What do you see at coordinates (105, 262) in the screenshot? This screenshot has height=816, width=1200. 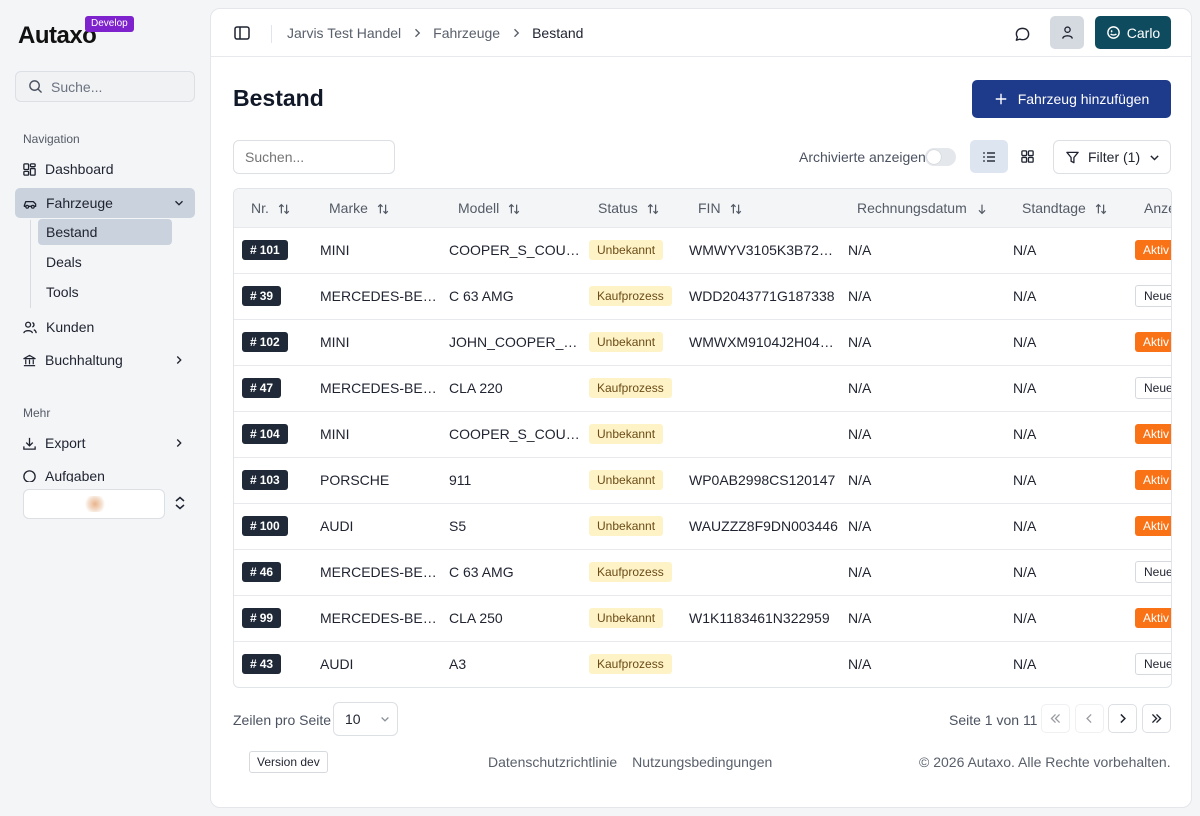 I see `sidebar-subitem-deals: Deals` at bounding box center [105, 262].